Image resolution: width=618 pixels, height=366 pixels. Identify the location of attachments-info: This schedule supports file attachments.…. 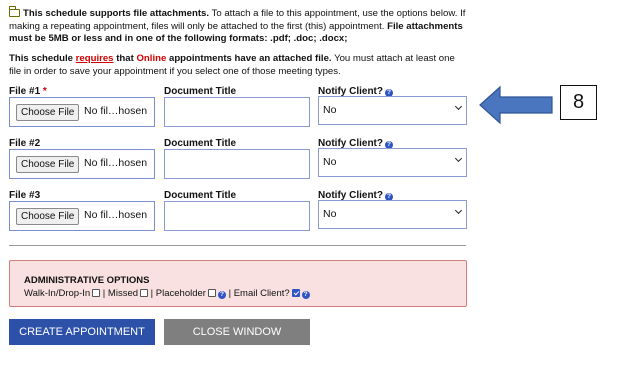
(237, 25).